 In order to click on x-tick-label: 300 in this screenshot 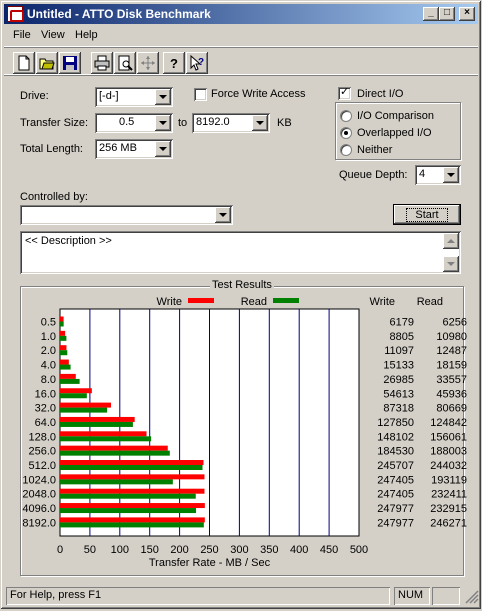, I will do `click(239, 550)`.